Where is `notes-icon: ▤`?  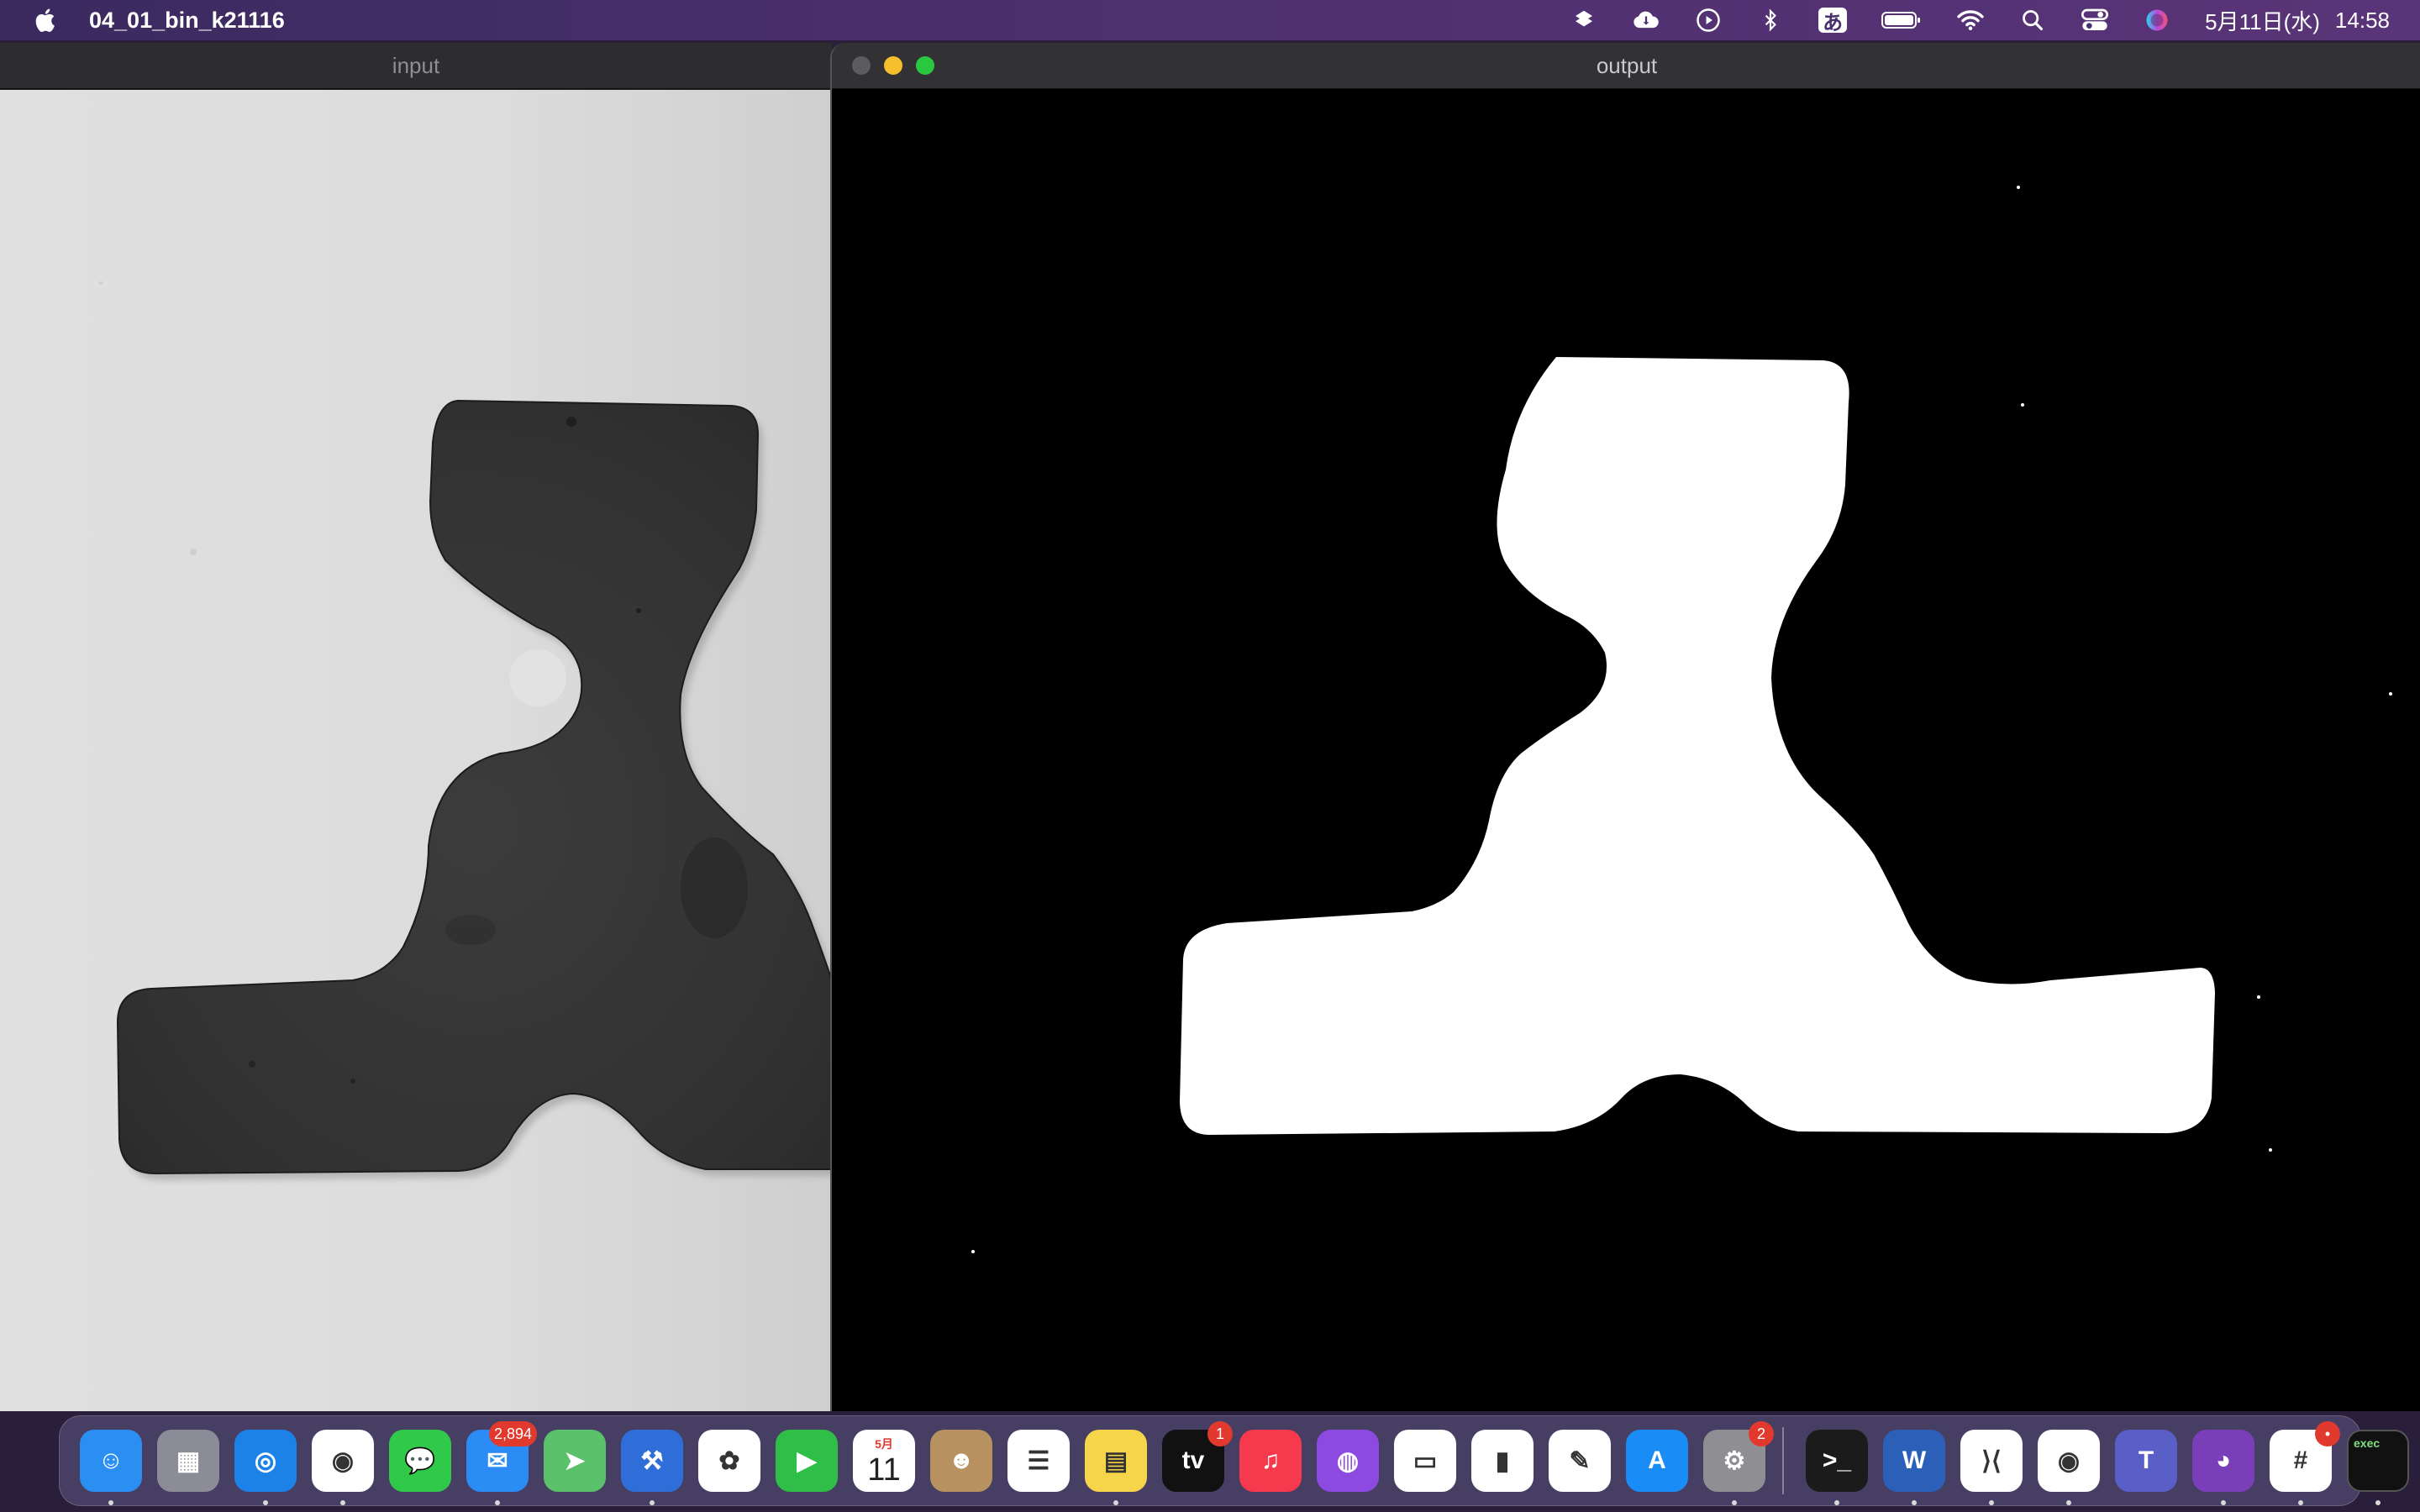
notes-icon: ▤ is located at coordinates (1116, 1461).